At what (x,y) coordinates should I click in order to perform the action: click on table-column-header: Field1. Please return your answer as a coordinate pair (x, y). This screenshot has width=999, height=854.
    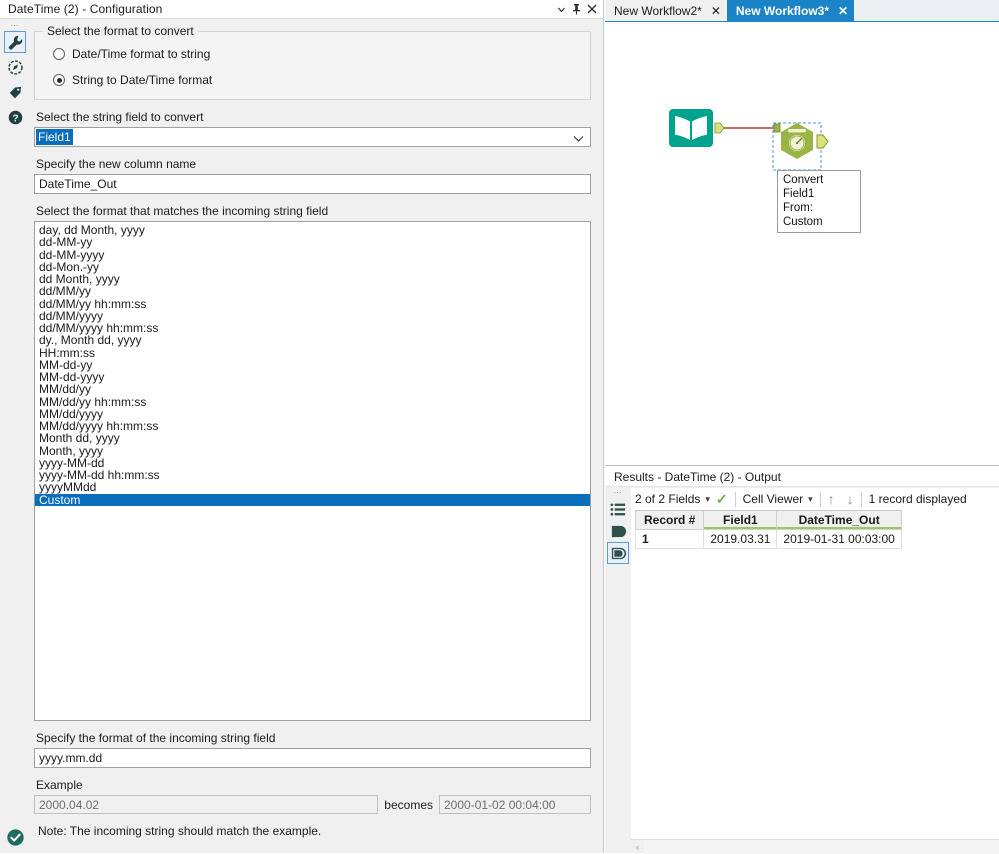
    Looking at the image, I should click on (740, 520).